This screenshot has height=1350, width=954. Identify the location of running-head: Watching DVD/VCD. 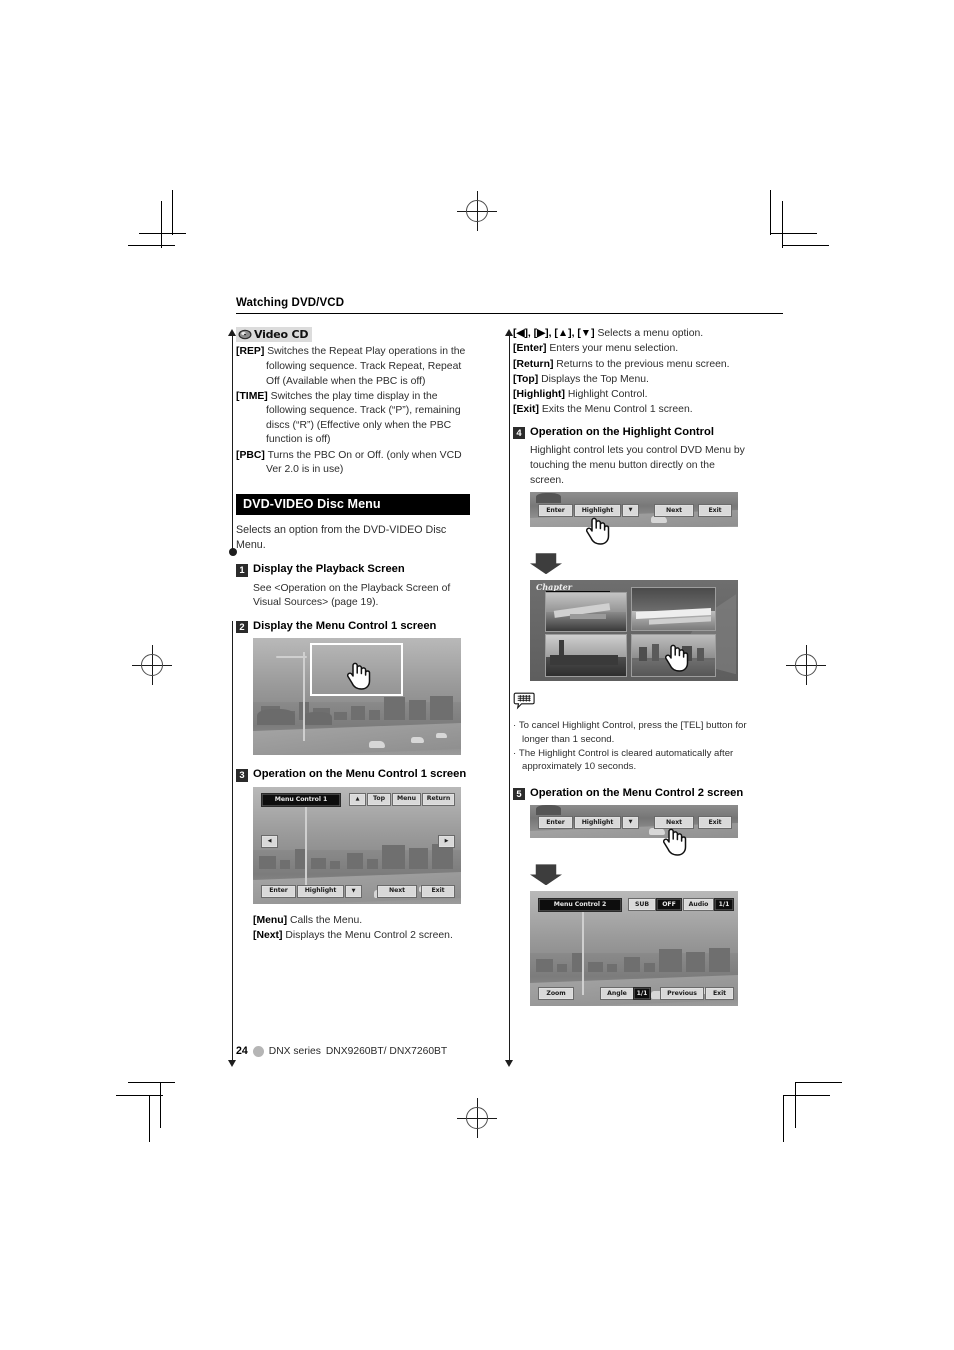
(290, 303).